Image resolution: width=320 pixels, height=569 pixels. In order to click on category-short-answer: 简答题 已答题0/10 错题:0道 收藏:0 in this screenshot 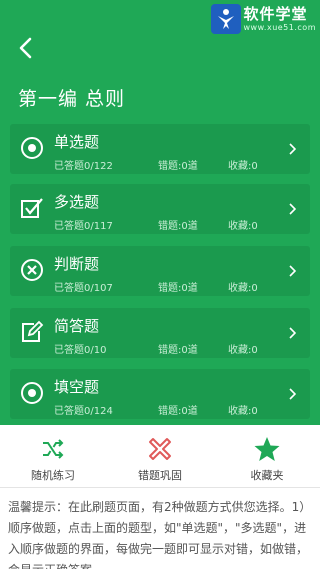, I will do `click(160, 333)`.